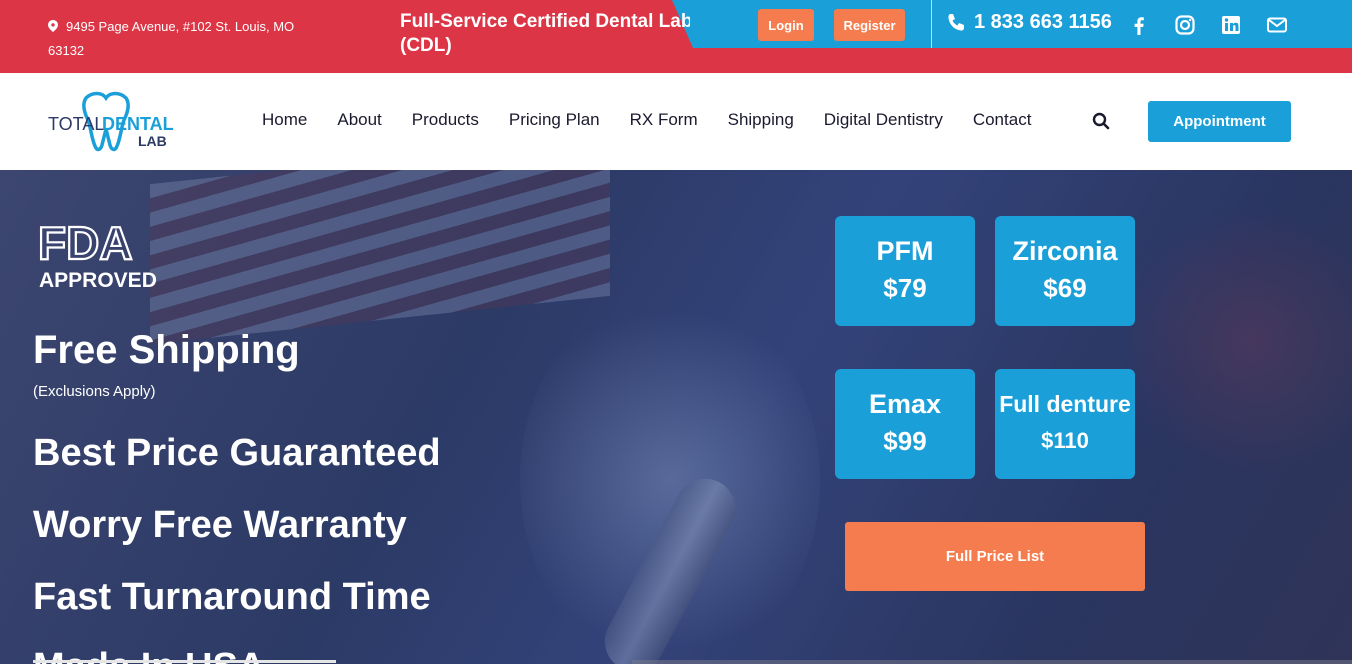  What do you see at coordinates (1185, 25) in the screenshot?
I see `instagram-icon` at bounding box center [1185, 25].